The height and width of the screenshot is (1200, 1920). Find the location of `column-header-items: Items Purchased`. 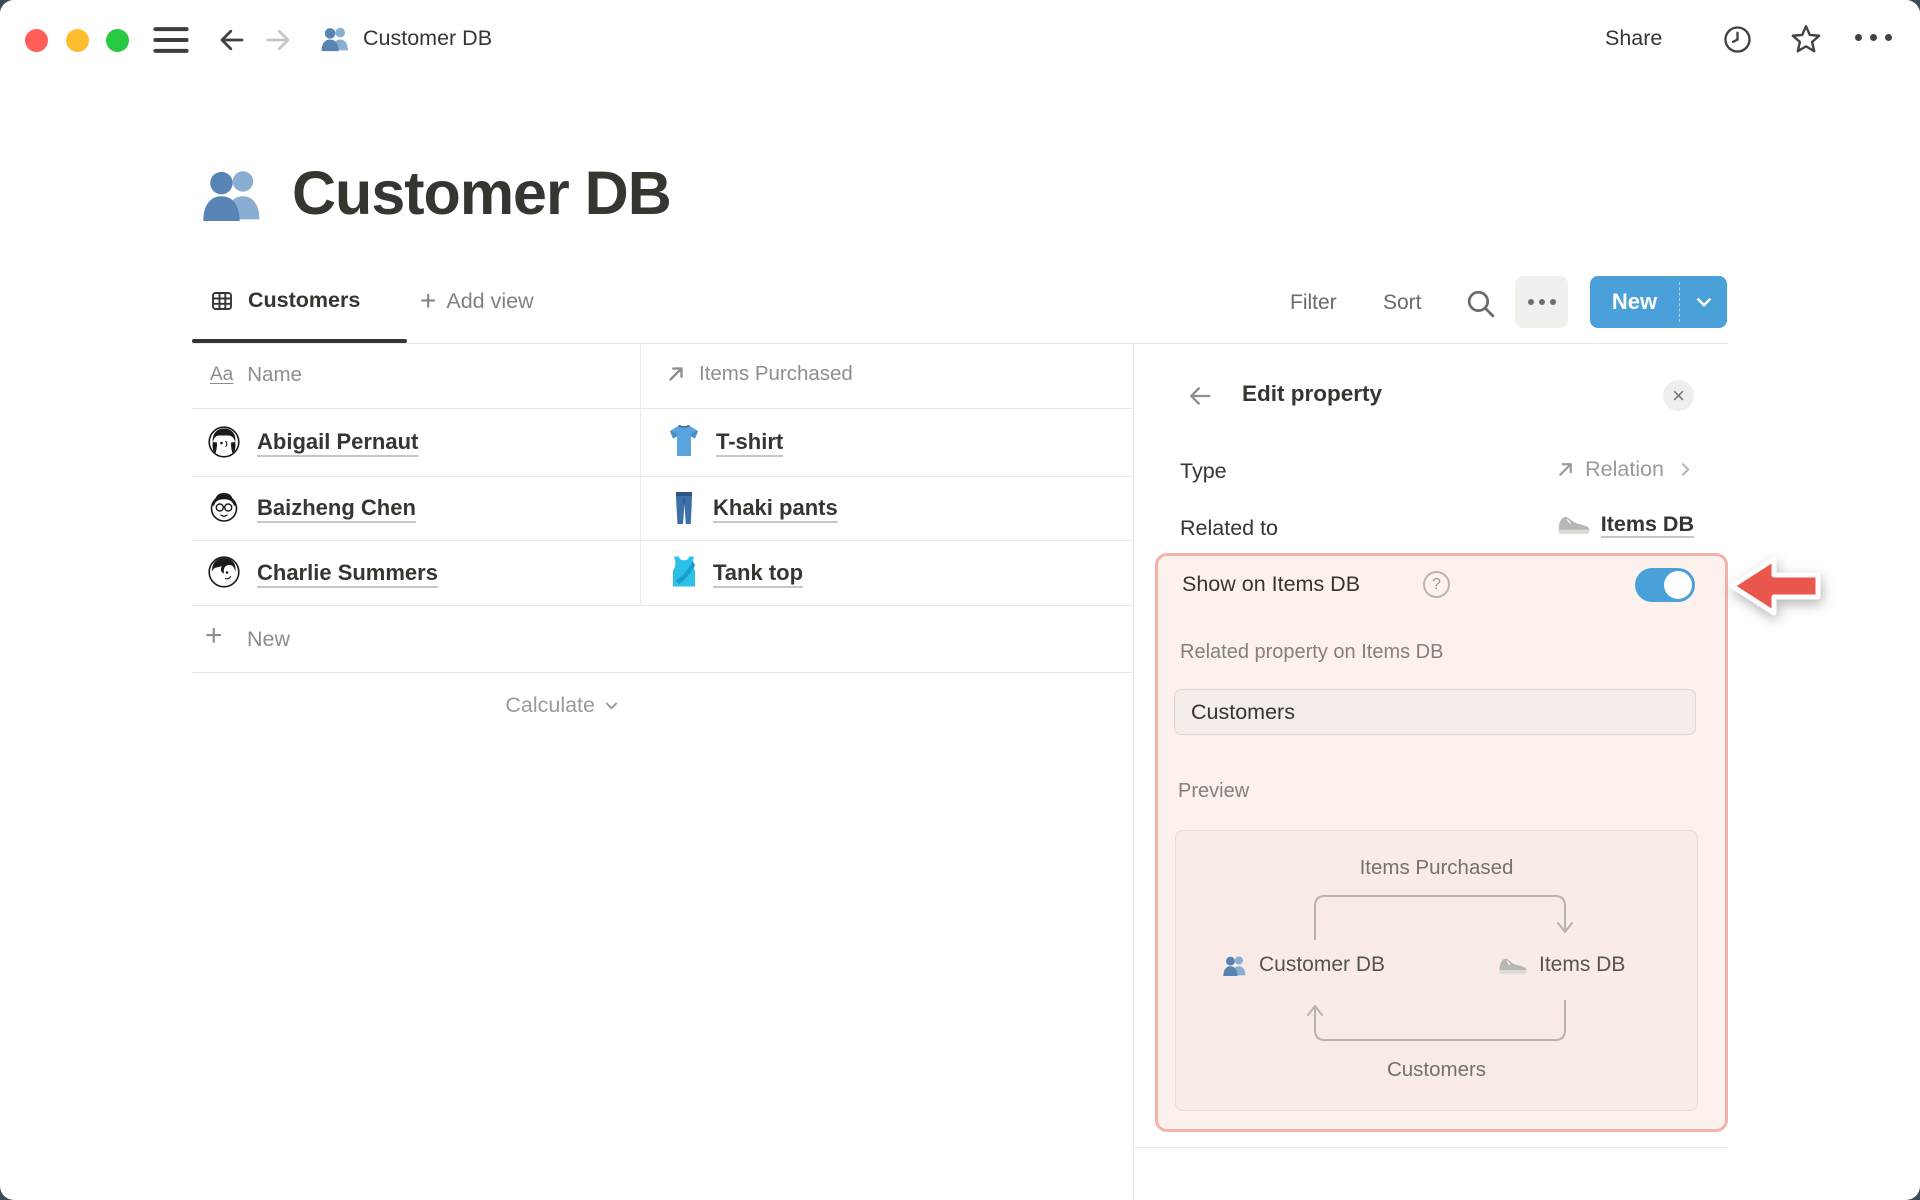

column-header-items: Items Purchased is located at coordinates (759, 374).